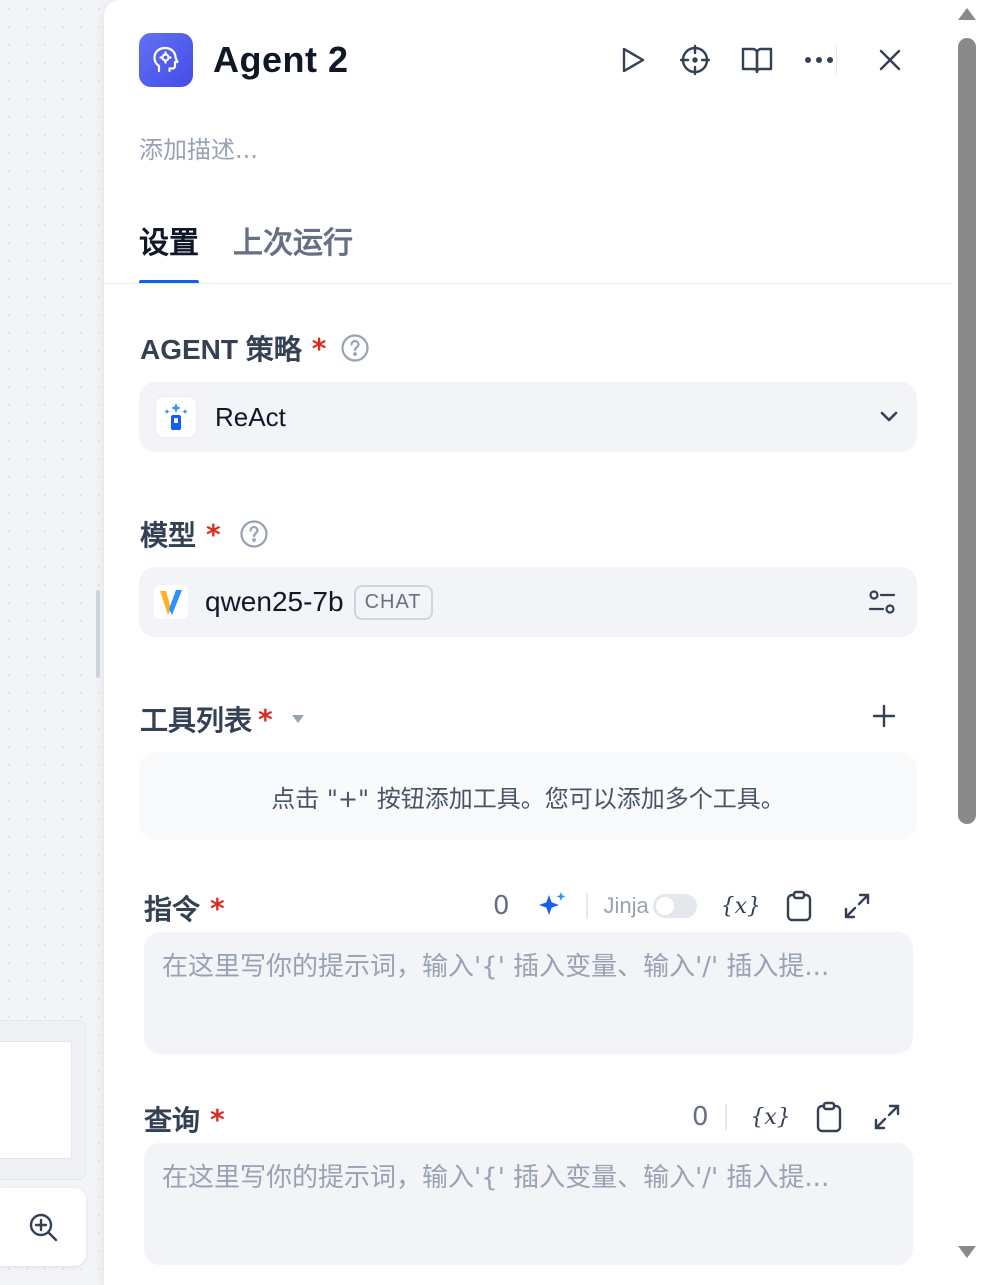 The height and width of the screenshot is (1285, 992). What do you see at coordinates (528, 796) in the screenshot?
I see `tools-empty-state: 点击 "+" 按钮添加工具。您可以添加多个工具。` at bounding box center [528, 796].